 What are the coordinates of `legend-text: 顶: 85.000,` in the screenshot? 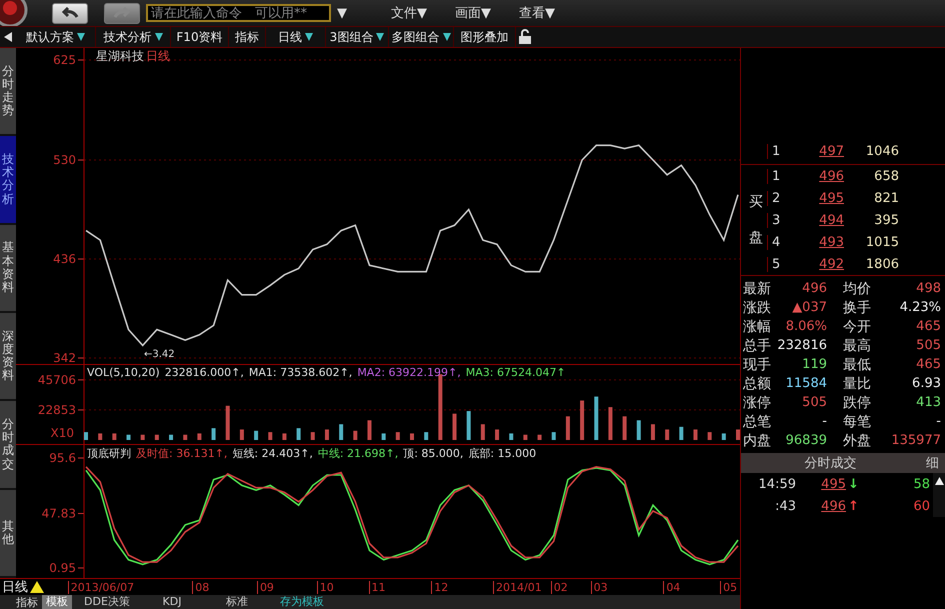 It's located at (433, 453).